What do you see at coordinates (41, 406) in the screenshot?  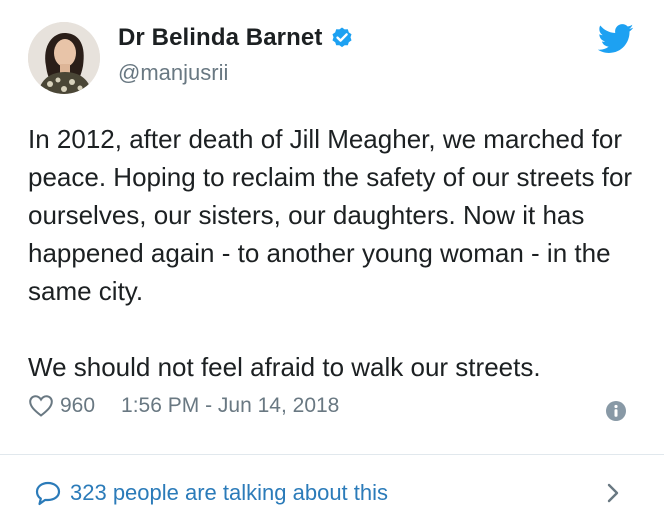 I see `heart-icon` at bounding box center [41, 406].